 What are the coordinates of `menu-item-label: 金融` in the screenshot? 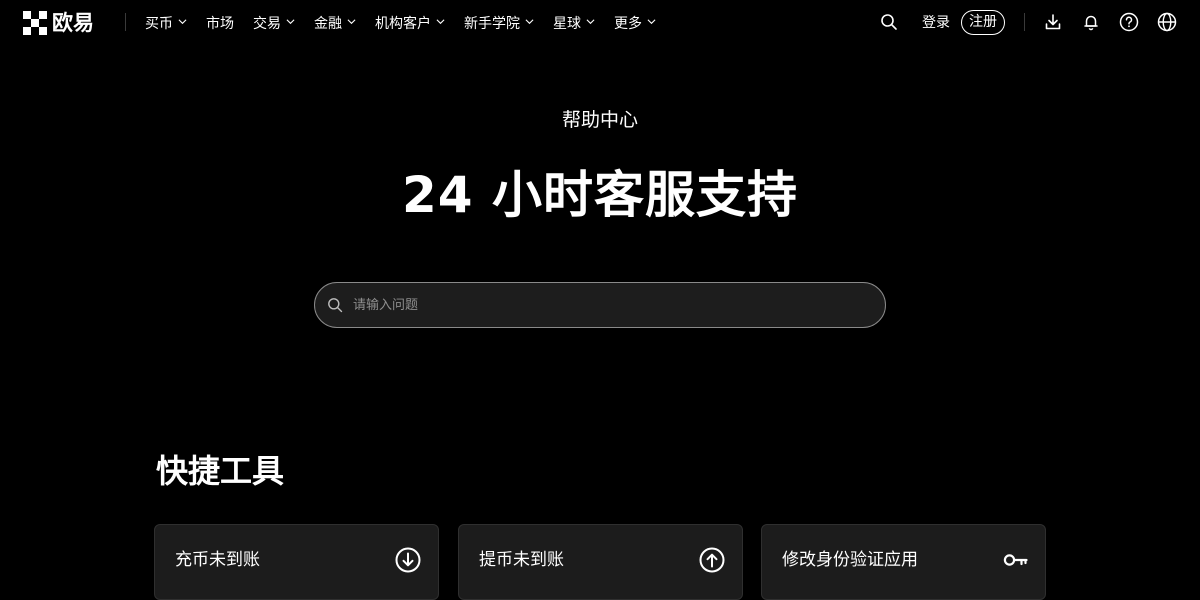 It's located at (328, 23).